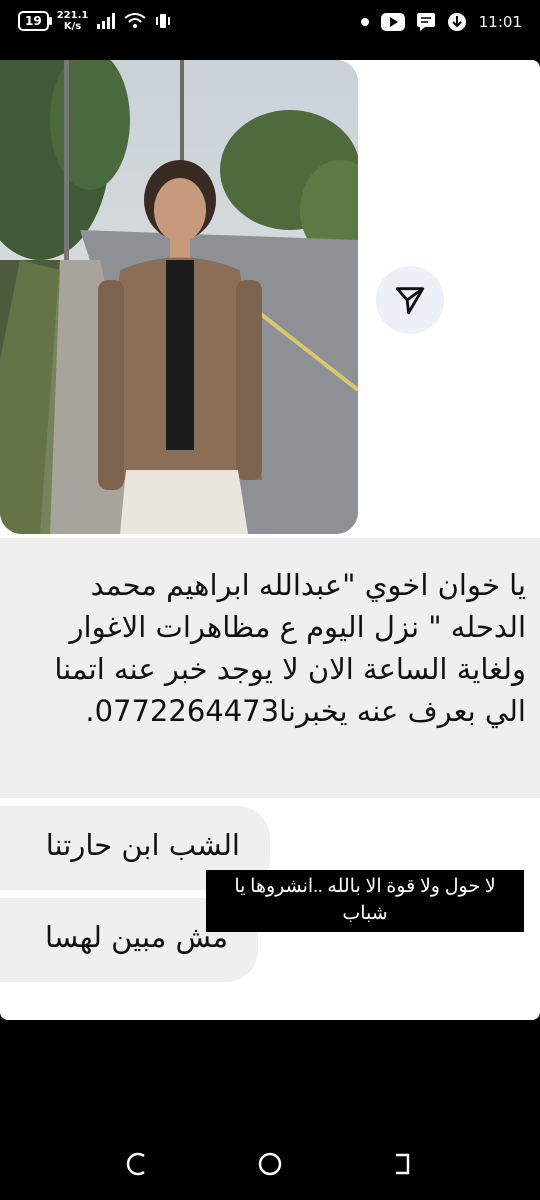 This screenshot has width=540, height=1200. What do you see at coordinates (106, 21) in the screenshot?
I see `signal-icon` at bounding box center [106, 21].